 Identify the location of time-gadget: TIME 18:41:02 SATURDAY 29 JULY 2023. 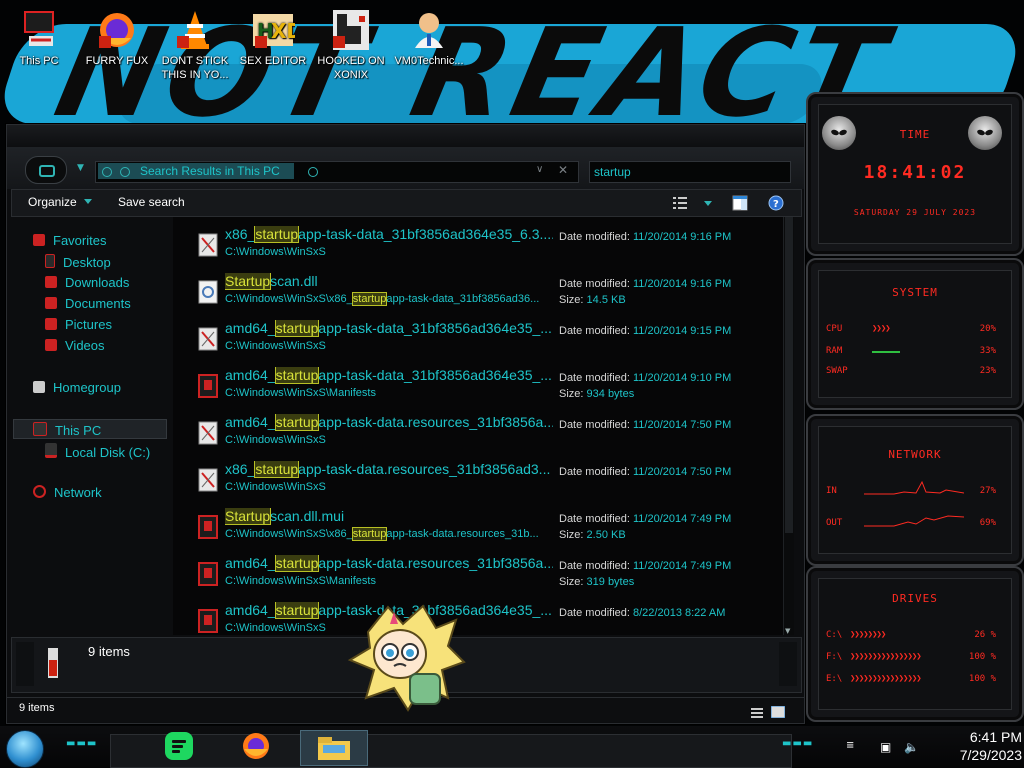
(915, 174).